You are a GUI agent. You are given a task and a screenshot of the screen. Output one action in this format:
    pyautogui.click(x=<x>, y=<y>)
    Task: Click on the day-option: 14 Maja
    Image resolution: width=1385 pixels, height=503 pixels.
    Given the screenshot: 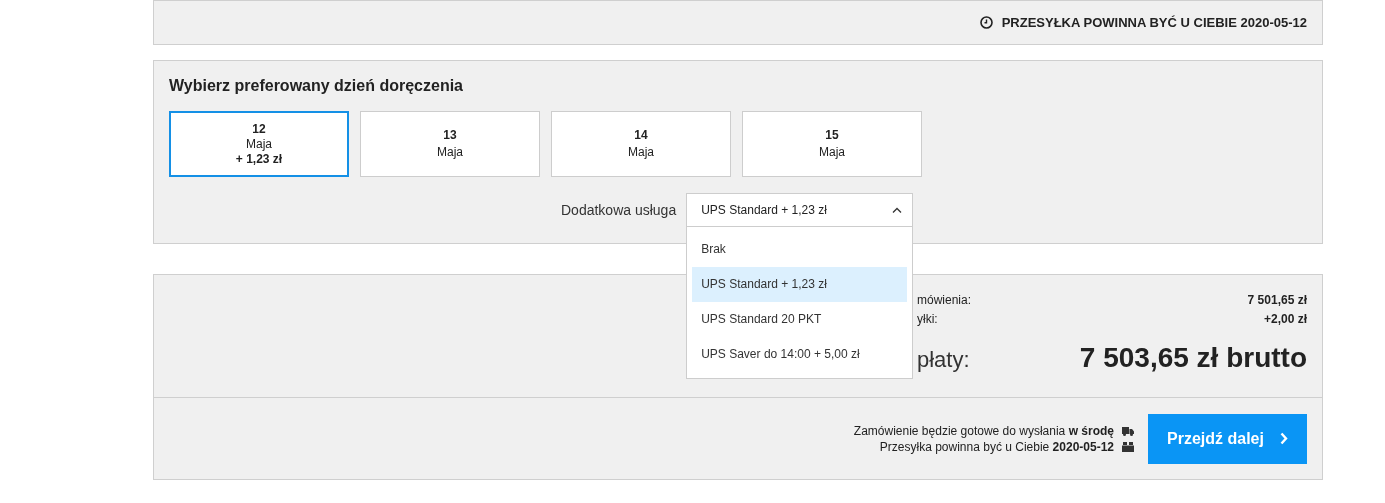 What is the action you would take?
    pyautogui.click(x=641, y=144)
    